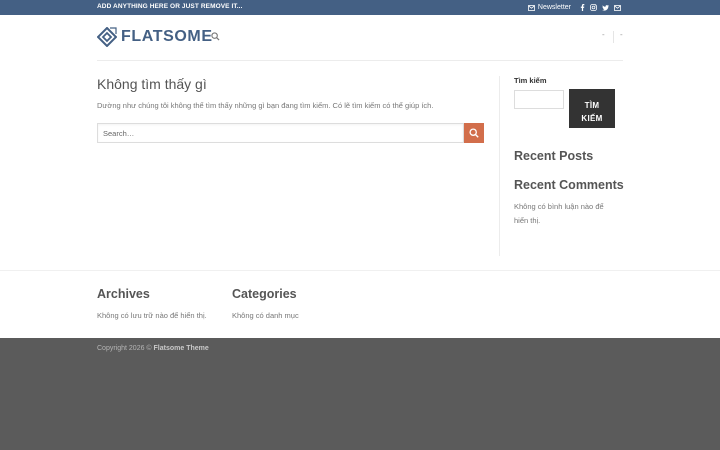 Image resolution: width=720 pixels, height=450 pixels. What do you see at coordinates (530, 80) in the screenshot?
I see `sidebar-search-title: Tìm kiếm` at bounding box center [530, 80].